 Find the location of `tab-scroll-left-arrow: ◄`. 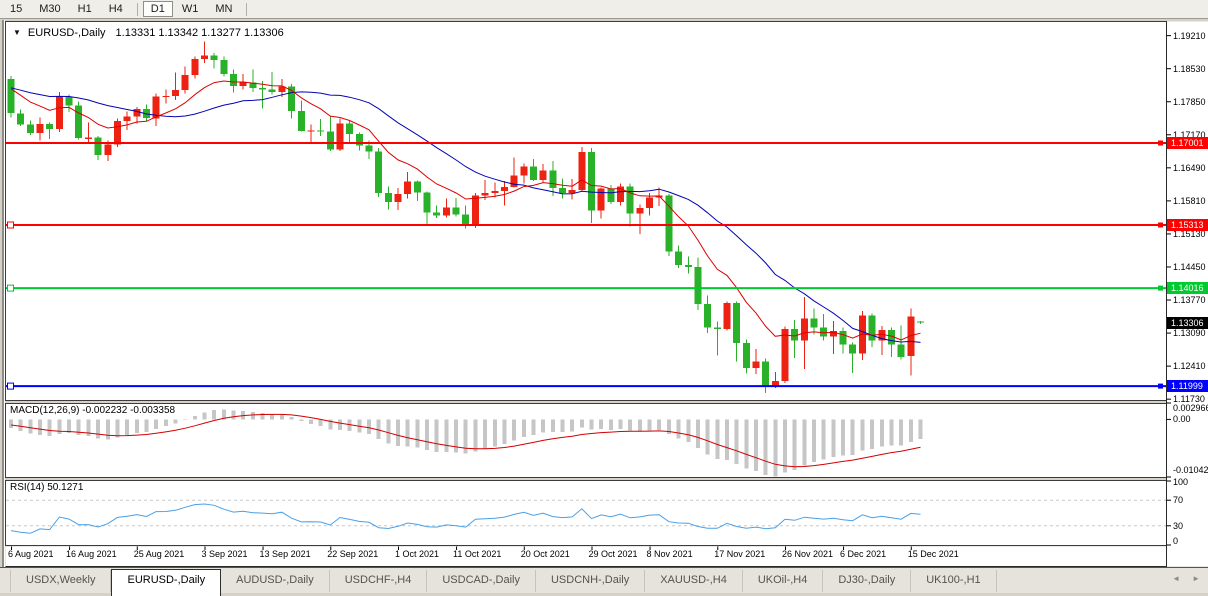

tab-scroll-left-arrow: ◄ is located at coordinates (1176, 578).